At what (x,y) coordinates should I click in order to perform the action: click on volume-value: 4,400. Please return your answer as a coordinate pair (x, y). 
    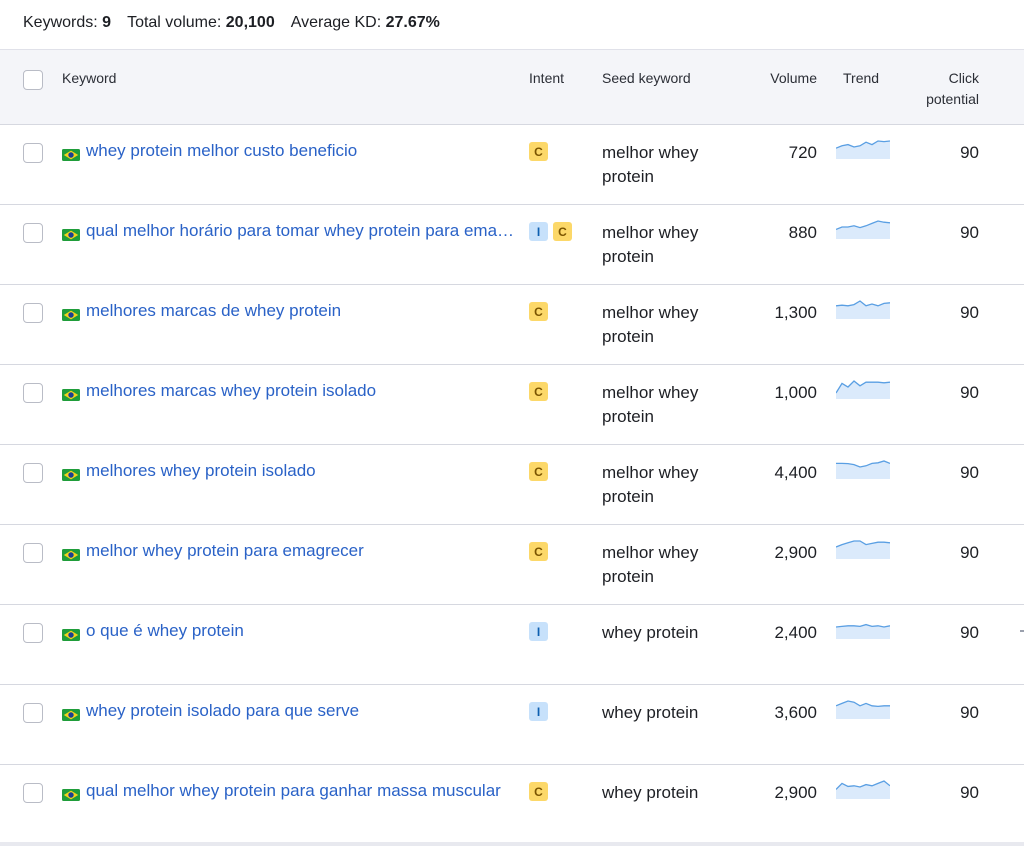
    Looking at the image, I should click on (795, 472).